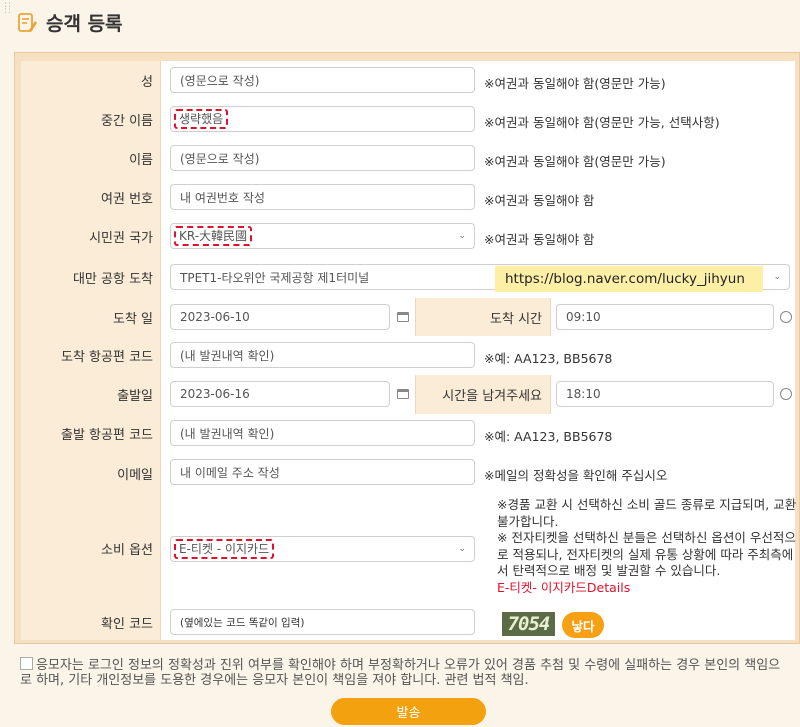  I want to click on middle-name-label: 중간 이름, so click(91, 119).